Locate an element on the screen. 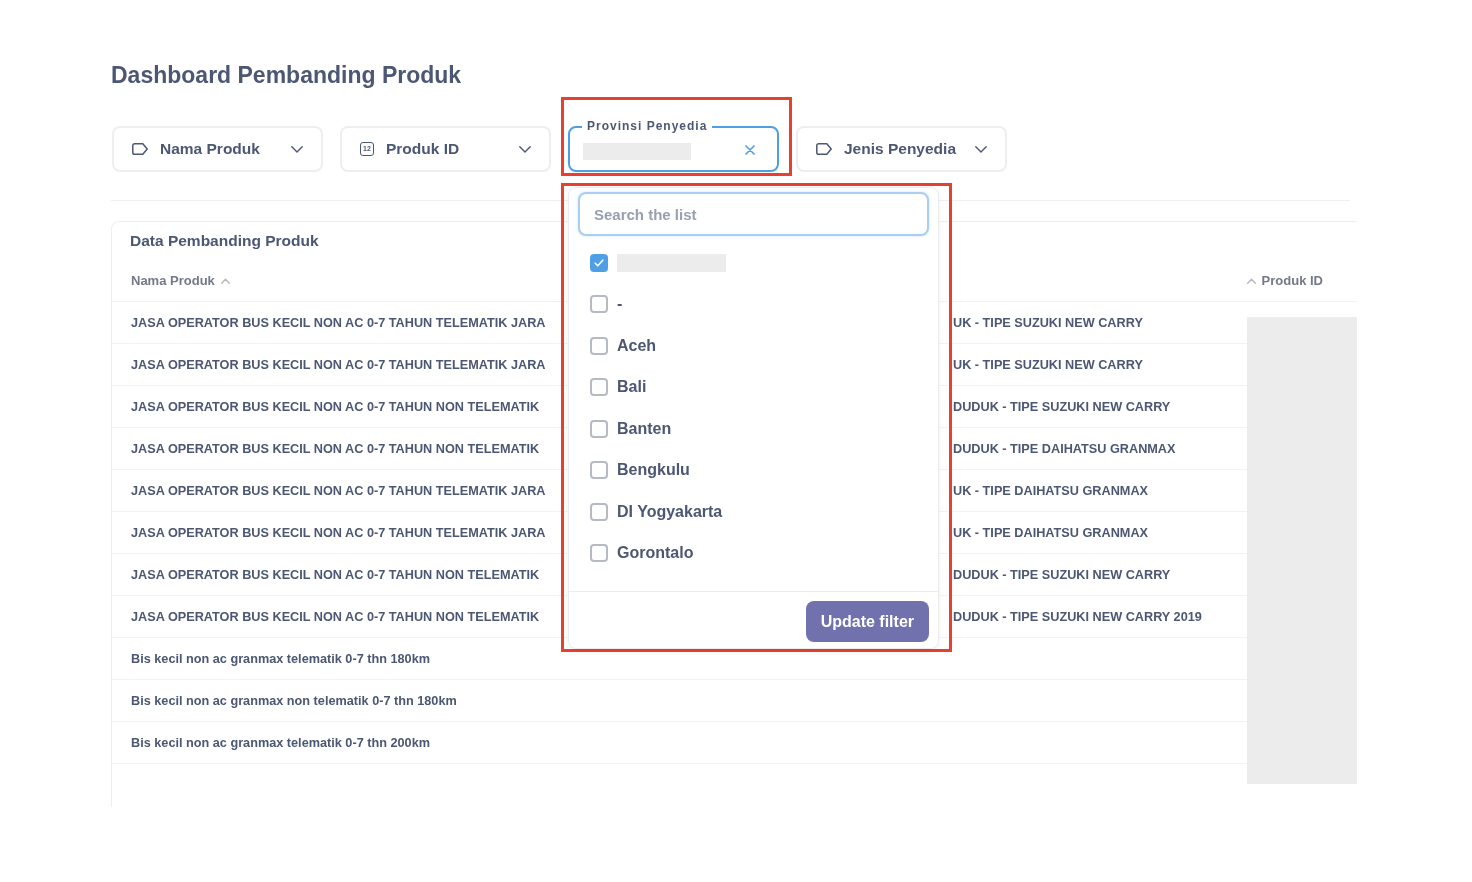 Image resolution: width=1472 pixels, height=882 pixels. table-cell: Bis kecil non ac granmax telematik 0-7 thn 200km is located at coordinates (280, 742).